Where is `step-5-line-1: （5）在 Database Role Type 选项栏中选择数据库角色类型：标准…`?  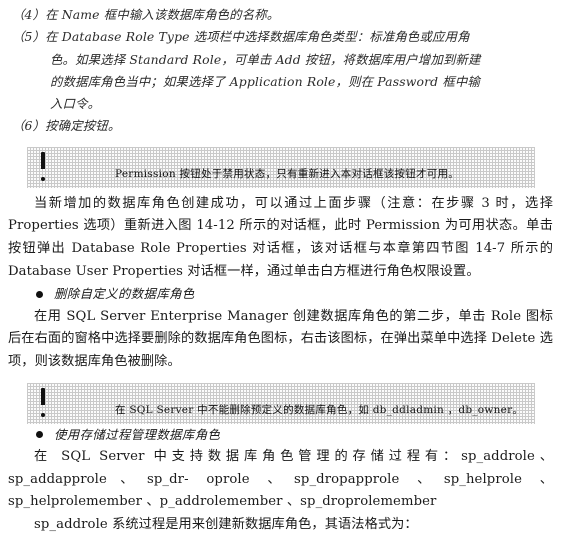
step-5-line-1: （5）在 Database Role Type 选项栏中选择数据库角色类型：标准… is located at coordinates (241, 37).